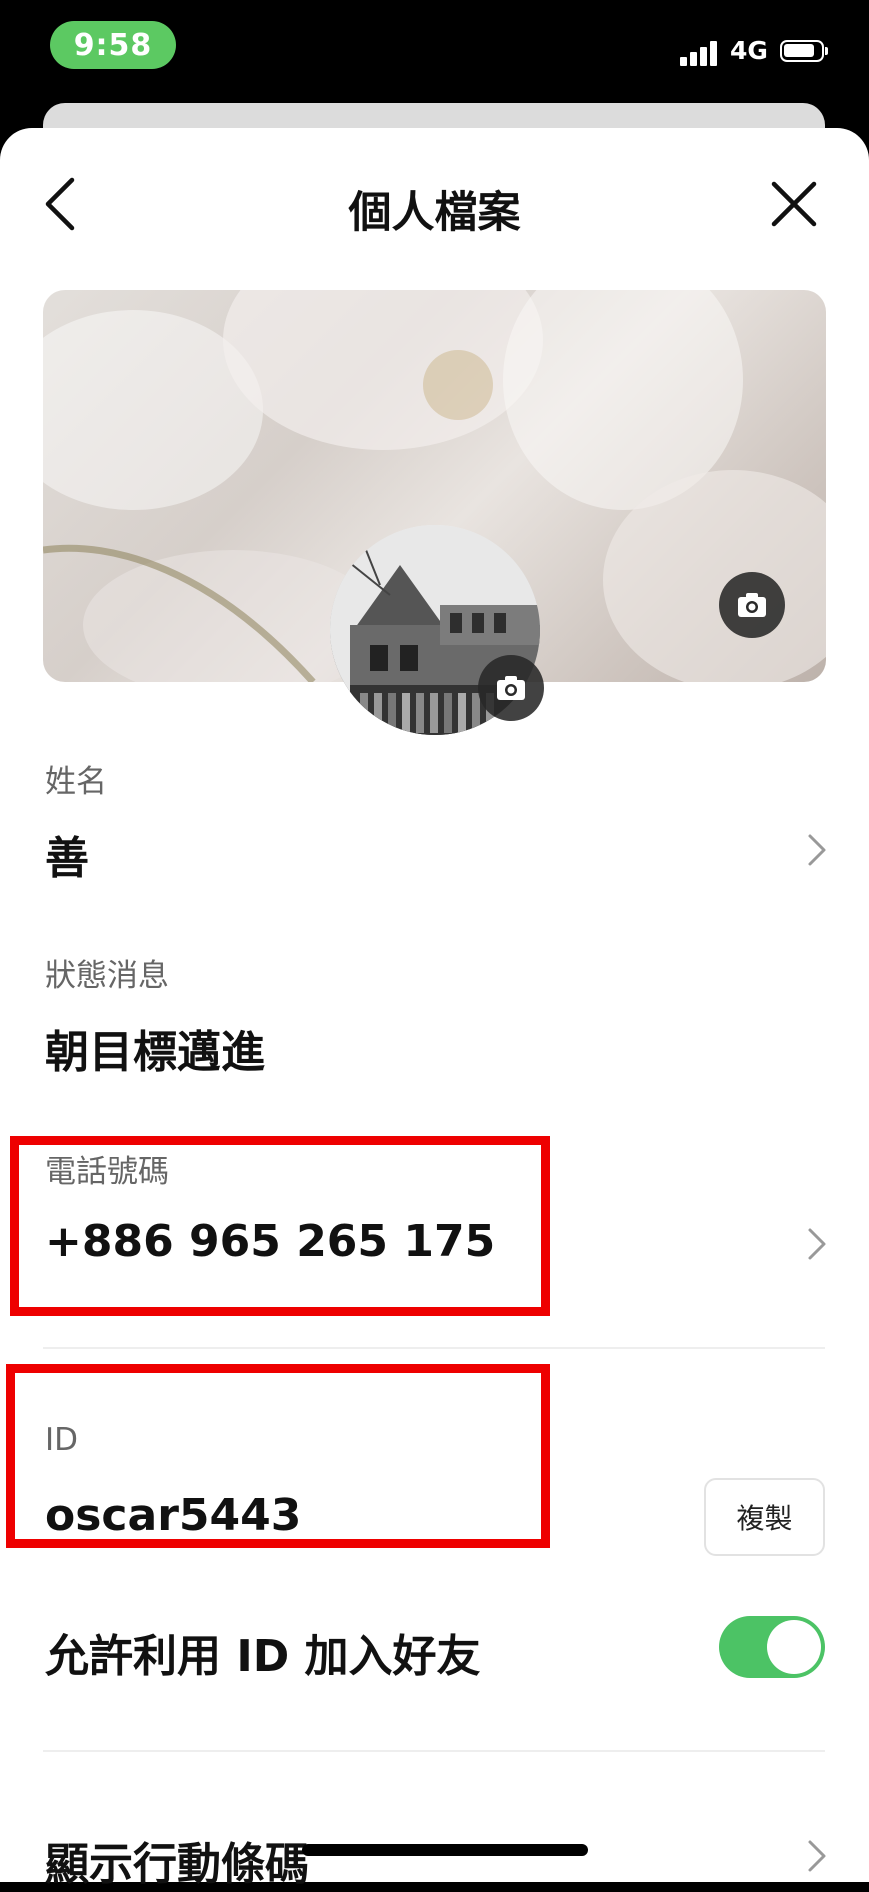  What do you see at coordinates (107, 976) in the screenshot?
I see `status-message-label: 狀態消息` at bounding box center [107, 976].